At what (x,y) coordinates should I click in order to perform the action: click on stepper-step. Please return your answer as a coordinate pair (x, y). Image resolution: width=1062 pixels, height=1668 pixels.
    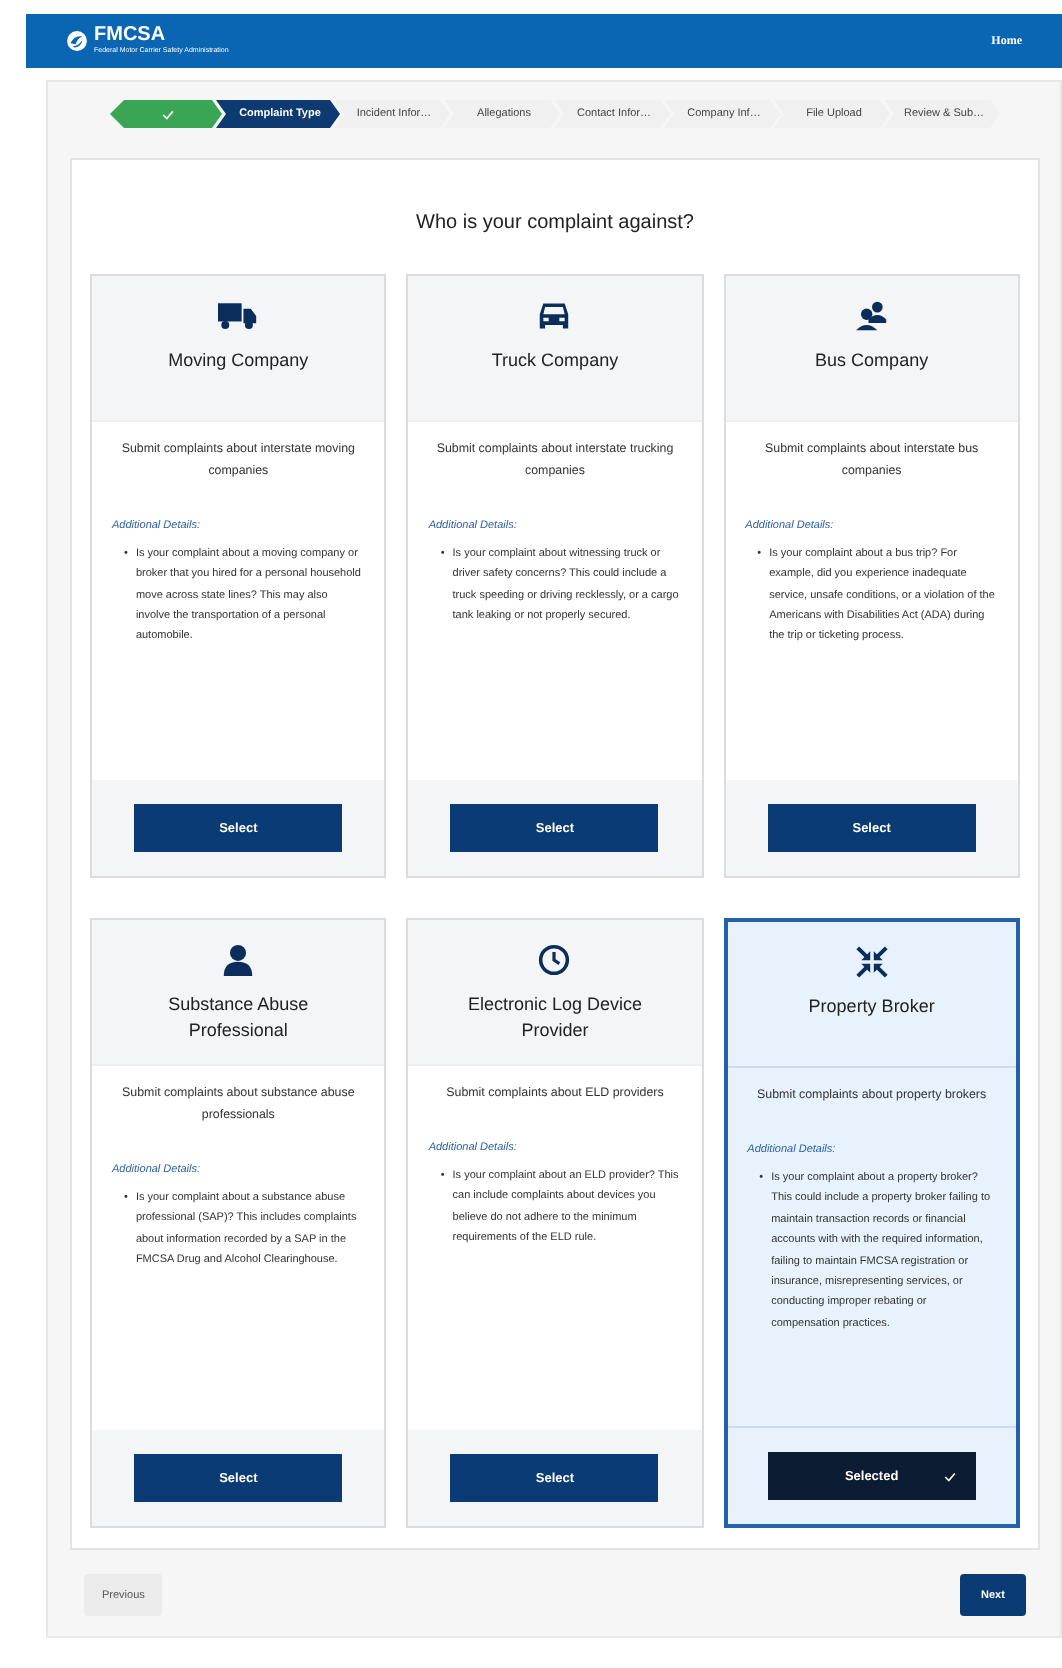
    Looking at the image, I should click on (166, 114).